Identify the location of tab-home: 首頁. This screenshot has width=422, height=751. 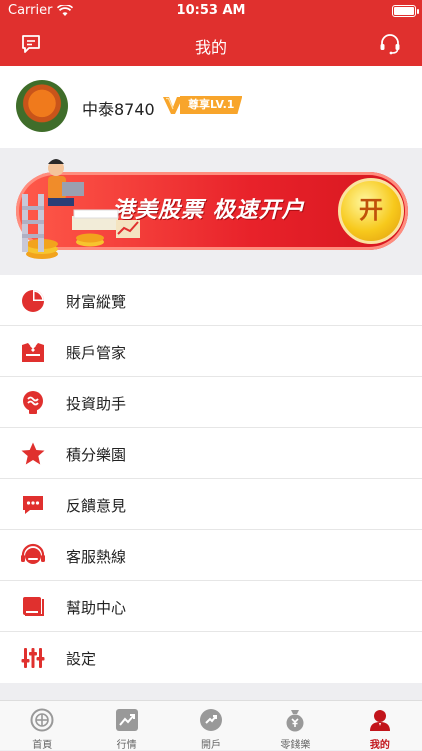
(42, 726).